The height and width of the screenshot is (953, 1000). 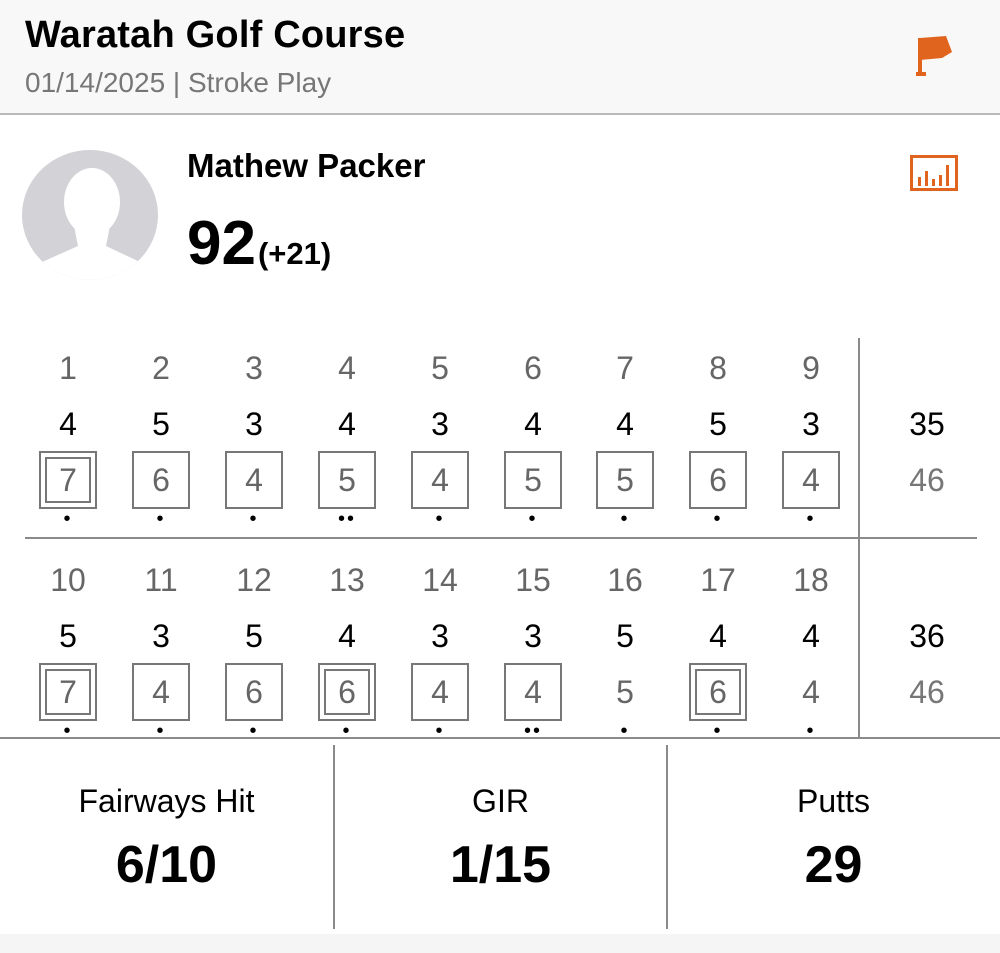 I want to click on course-title: Waratah Golf Course, so click(x=215, y=35).